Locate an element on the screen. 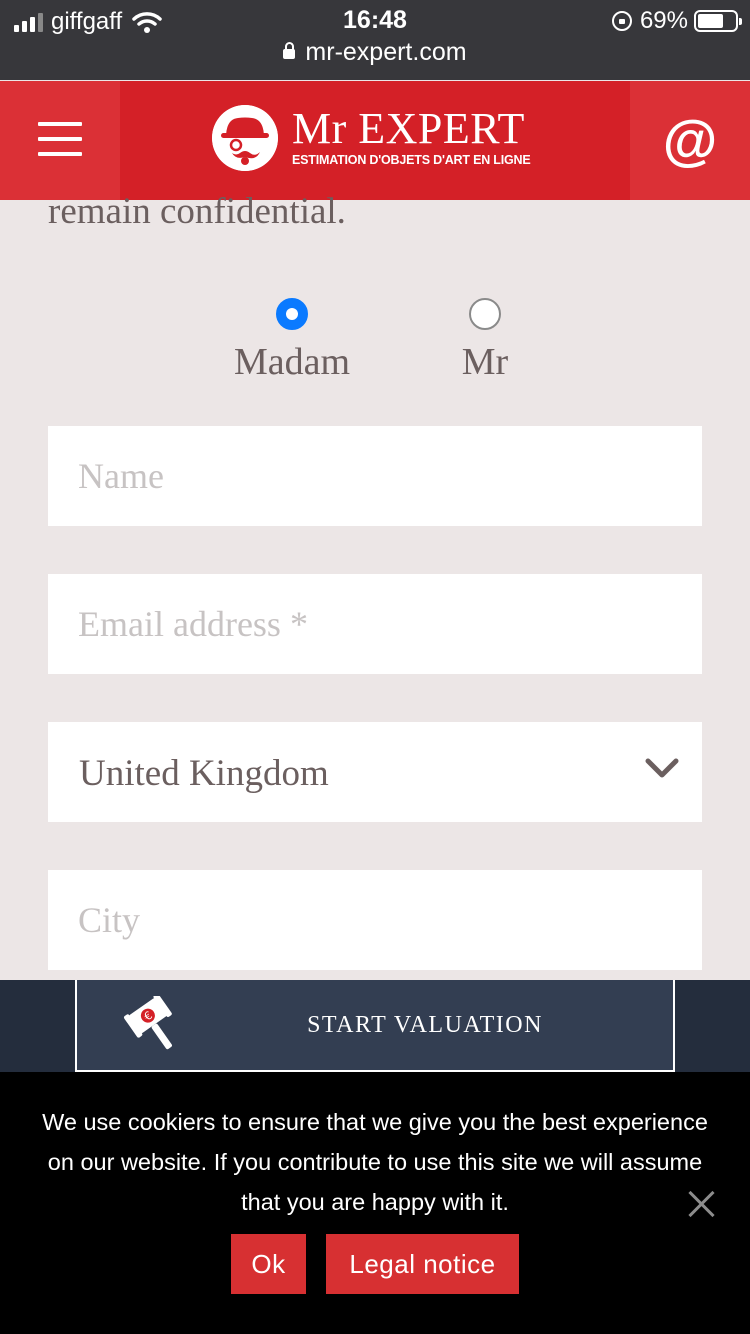 The image size is (750, 1334). logo-subtitle: ESTIMATION D'OBJETS D'ART EN LIGNE is located at coordinates (411, 160).